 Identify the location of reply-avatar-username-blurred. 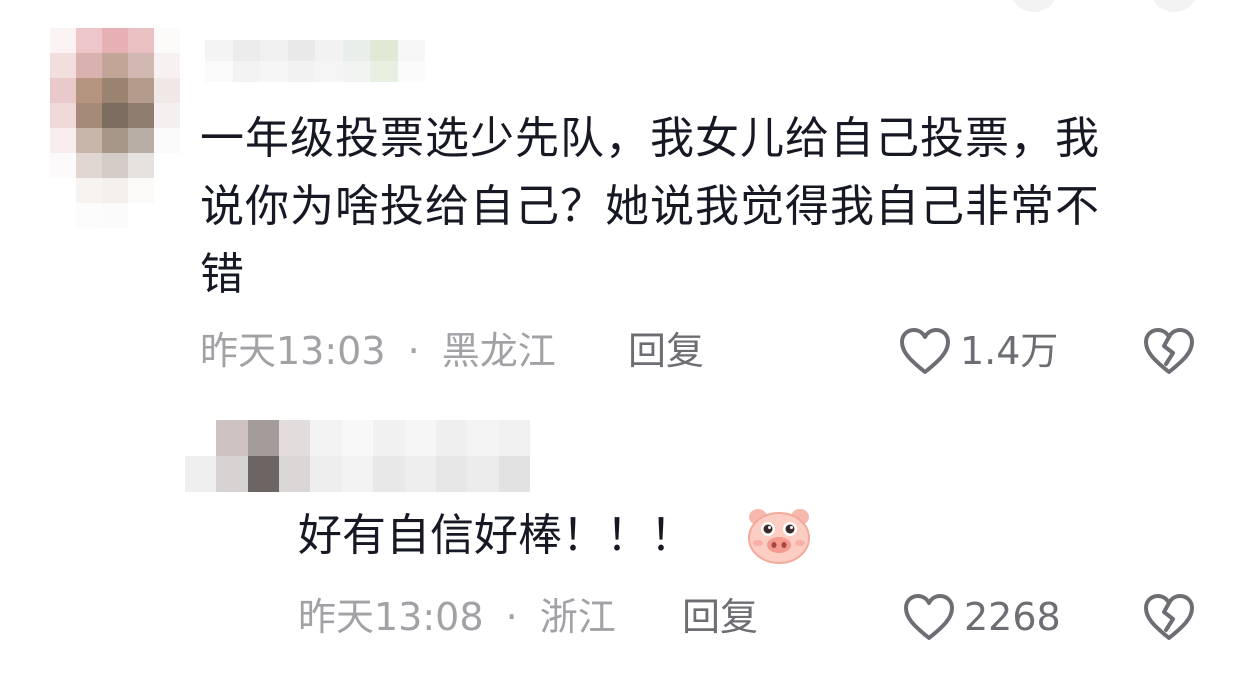
(357, 456).